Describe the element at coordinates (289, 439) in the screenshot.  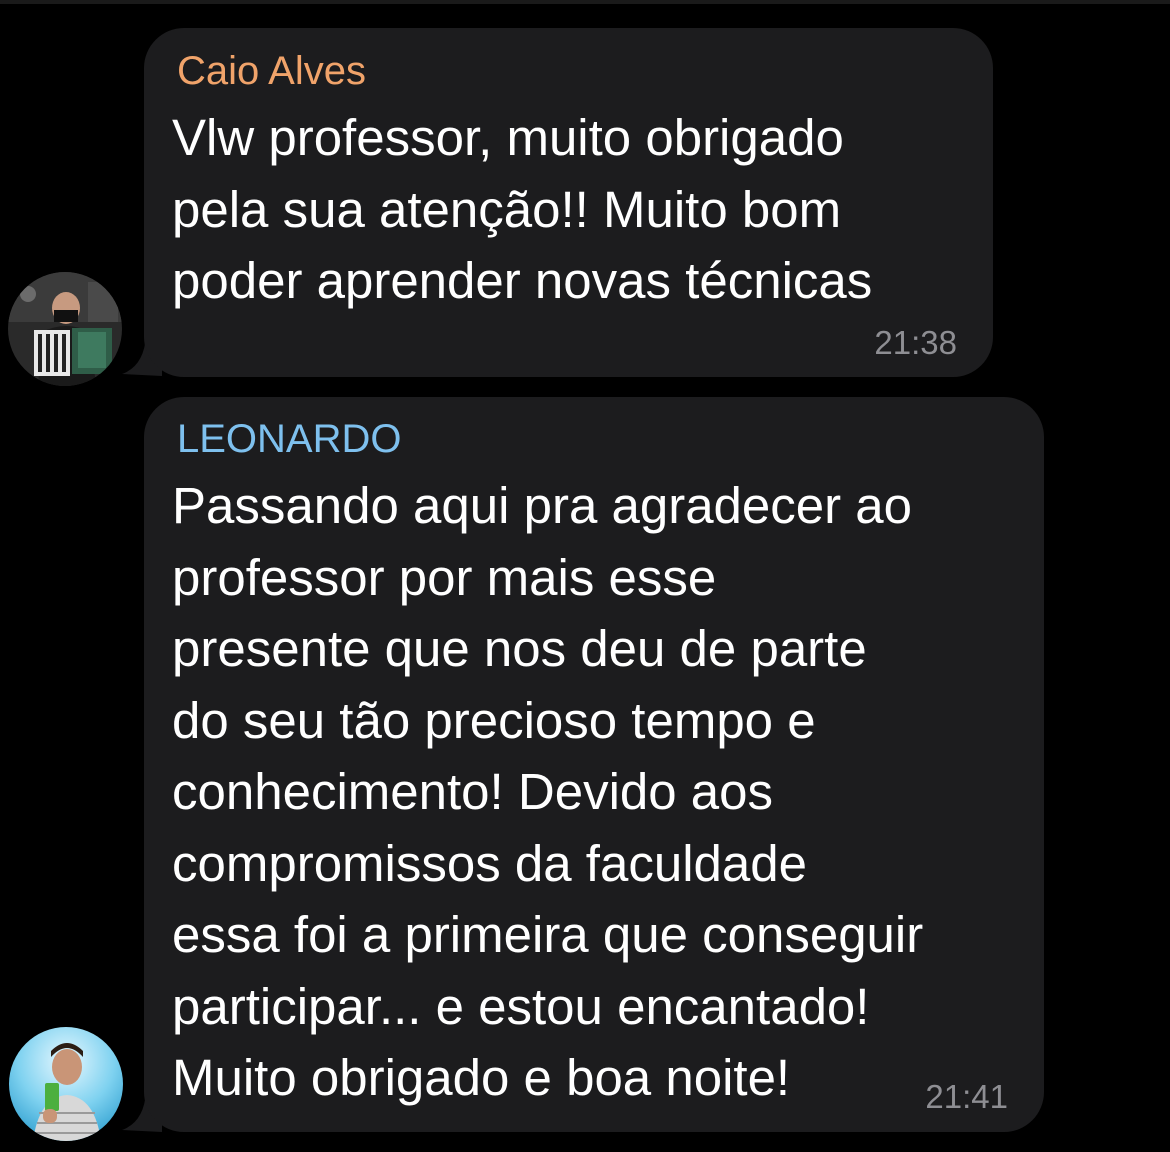
I see `sender-name: LEONARDO` at that location.